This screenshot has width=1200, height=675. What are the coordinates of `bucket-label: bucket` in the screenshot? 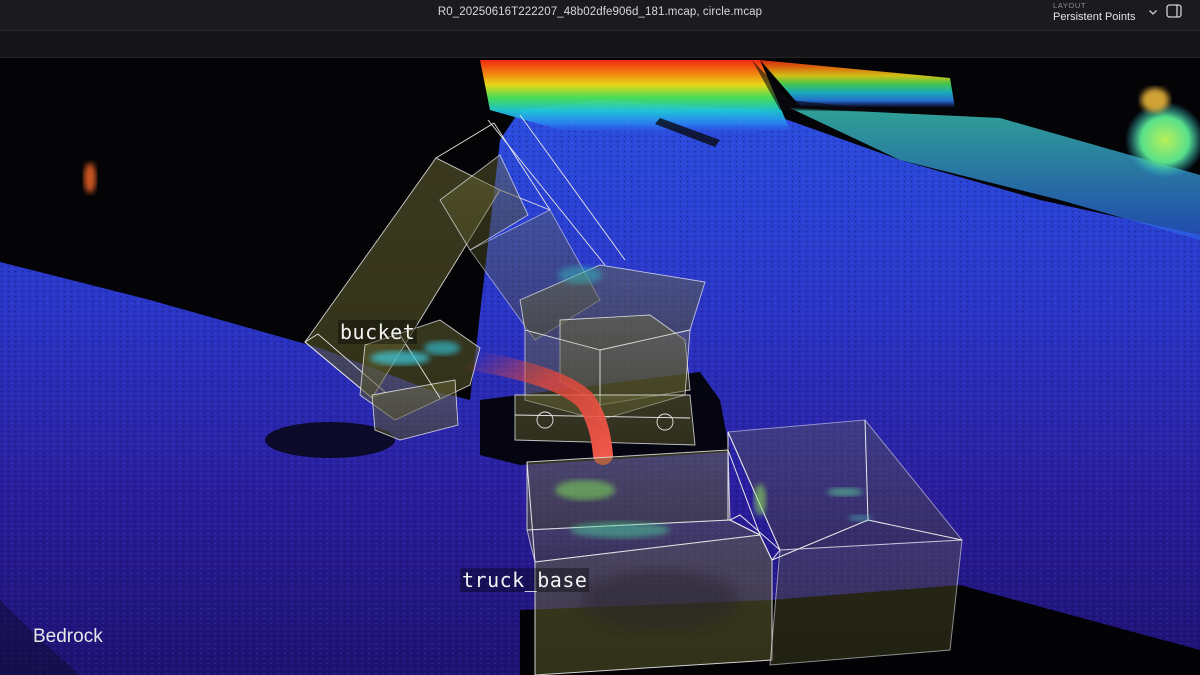 It's located at (378, 332).